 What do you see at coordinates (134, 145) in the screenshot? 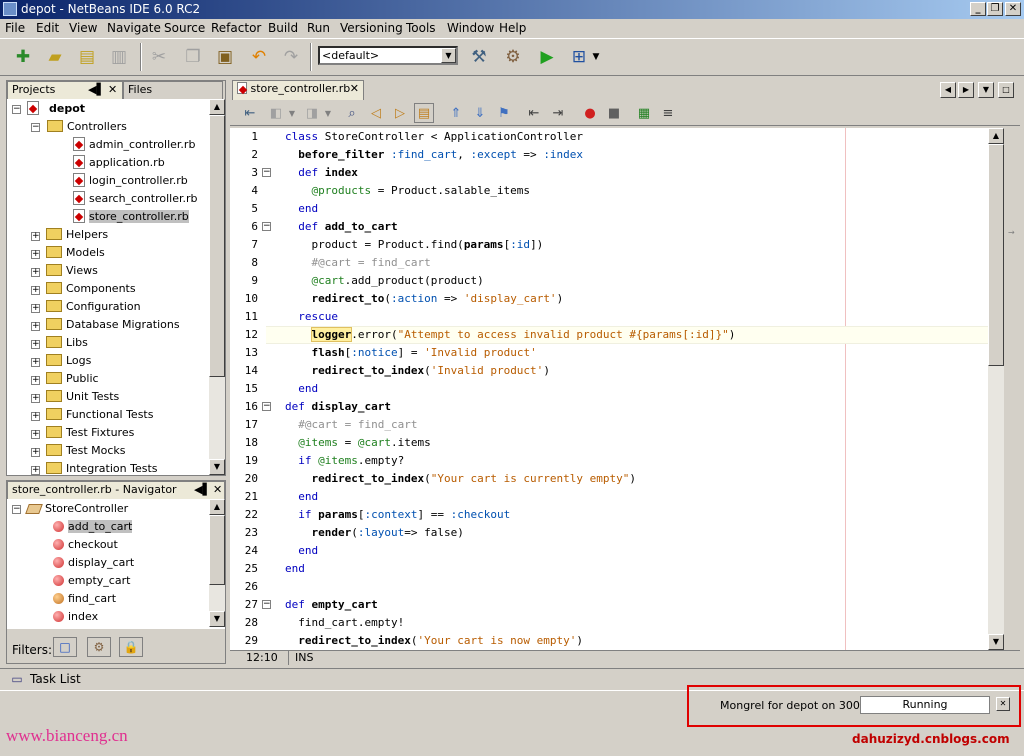
I see `tree-file: admin_controller.rb` at bounding box center [134, 145].